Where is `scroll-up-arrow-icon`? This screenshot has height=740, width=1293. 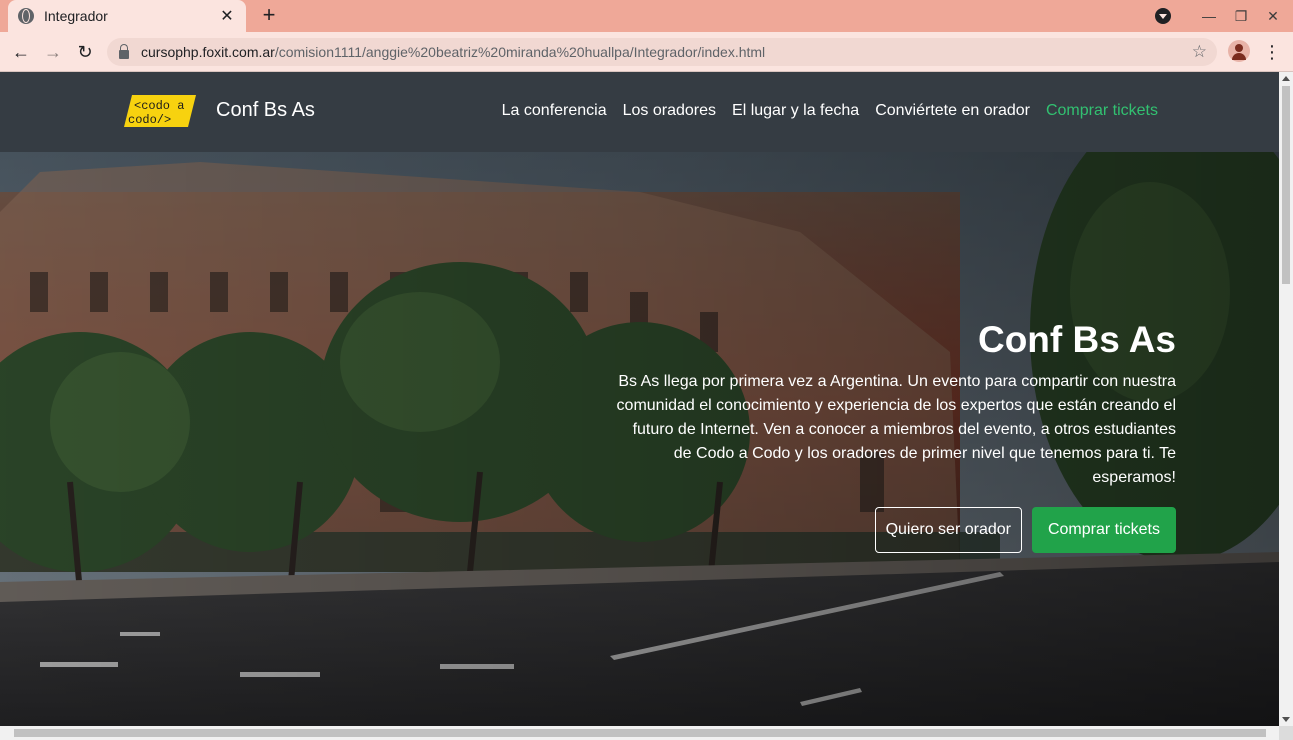
scroll-up-arrow-icon is located at coordinates (1286, 78).